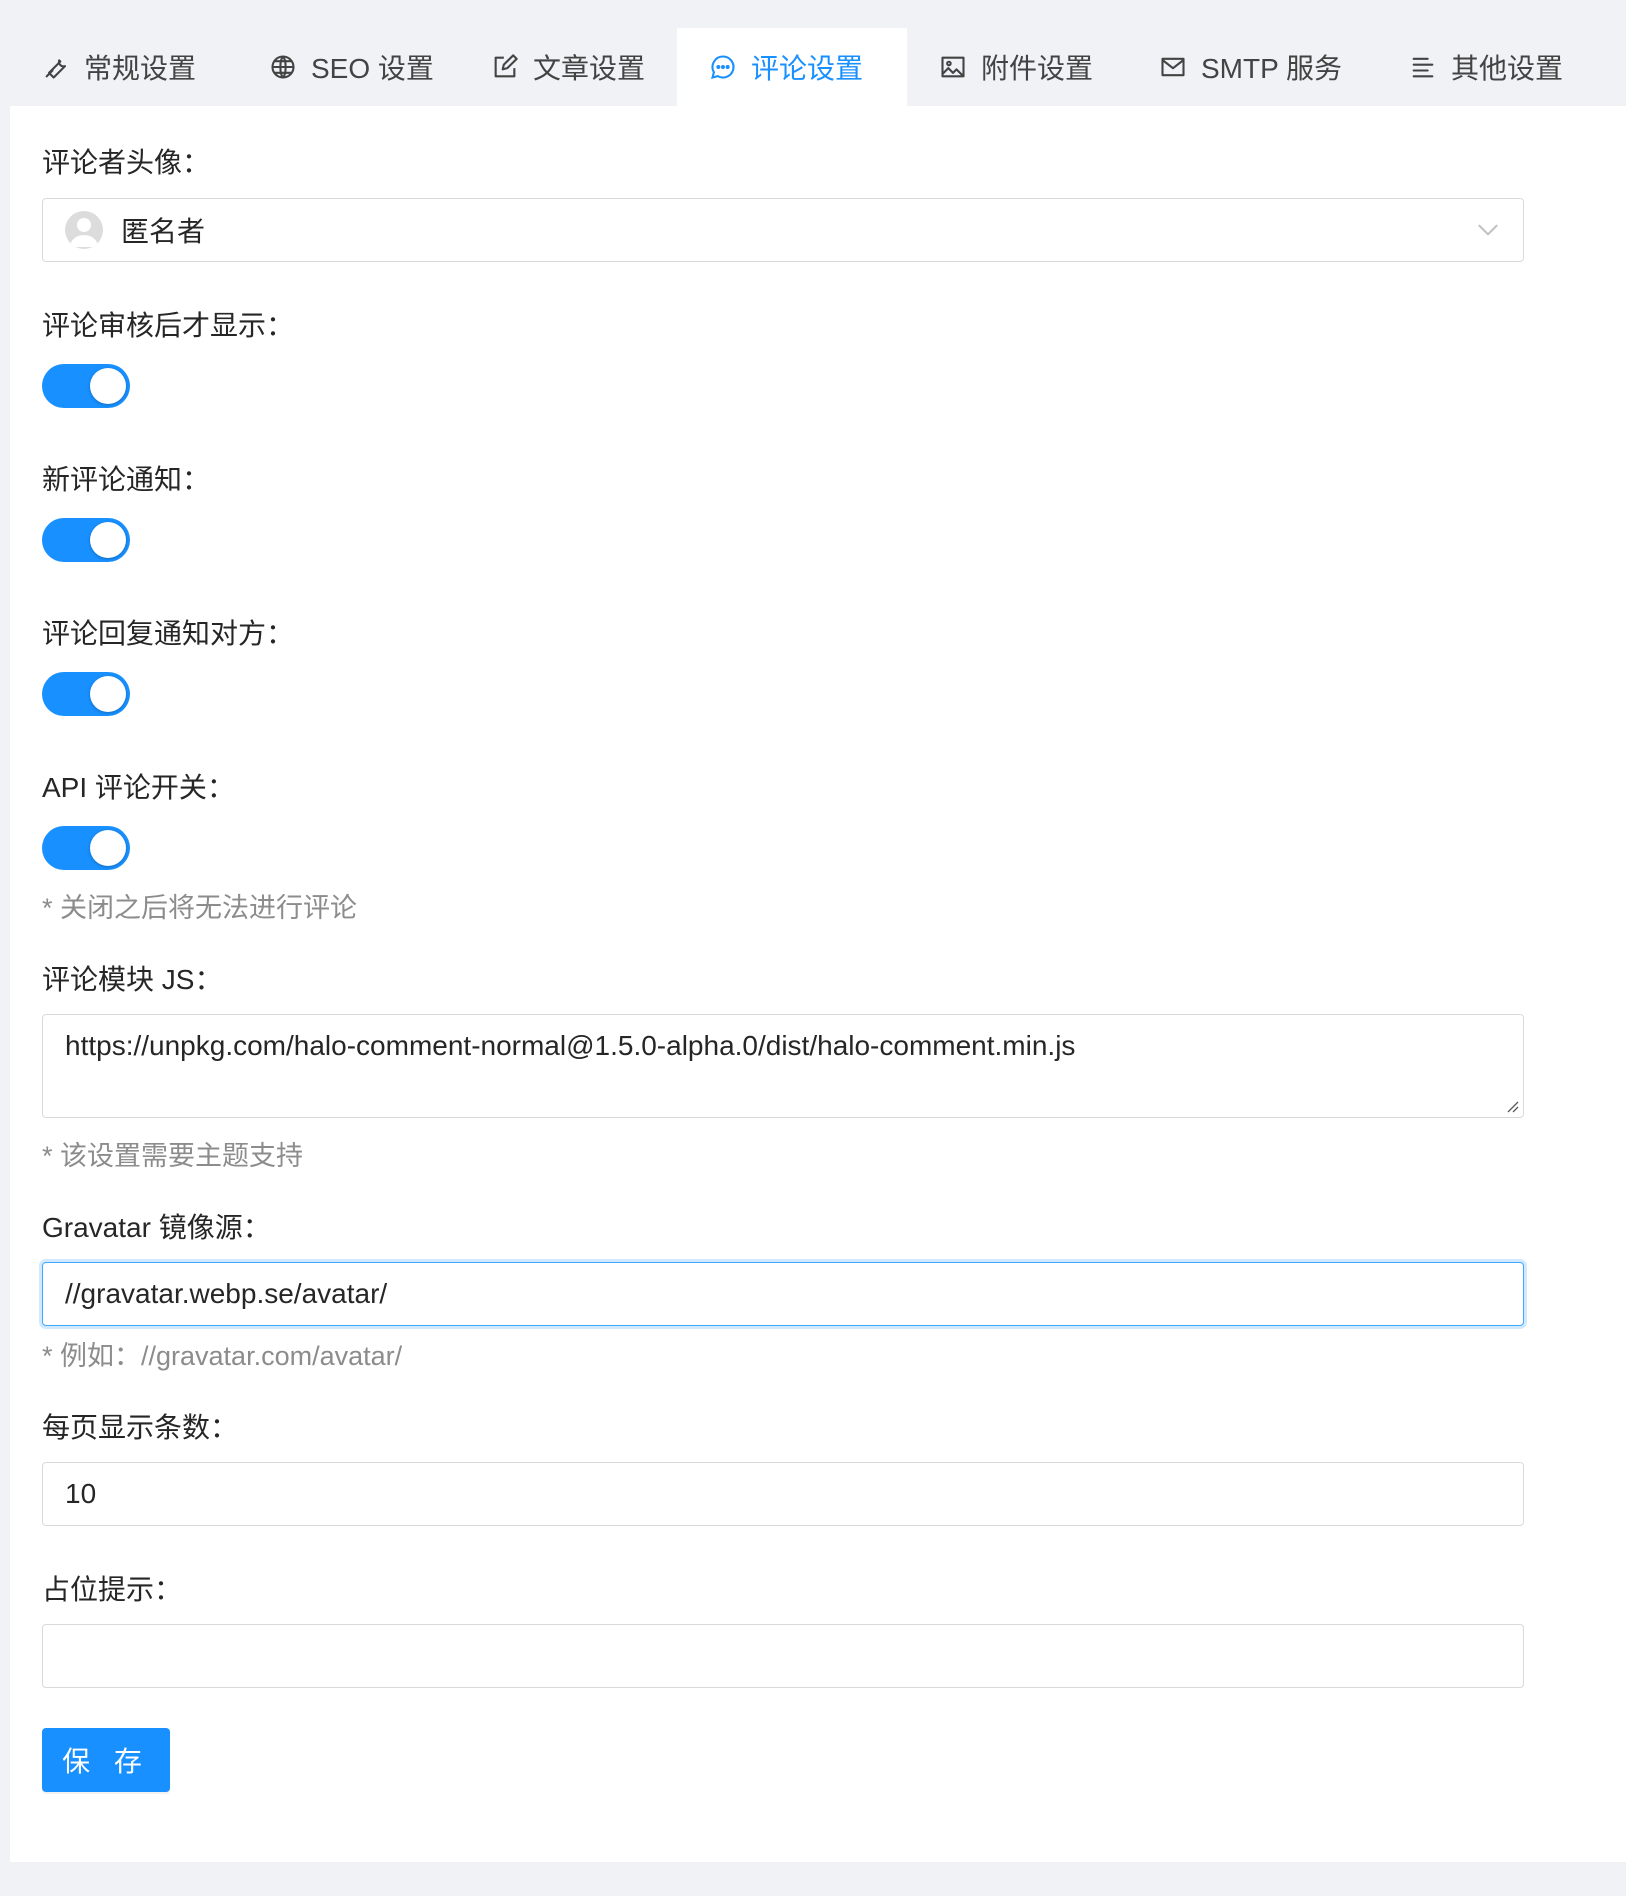 Image resolution: width=1626 pixels, height=1896 pixels. What do you see at coordinates (56, 69) in the screenshot?
I see `wrench-icon` at bounding box center [56, 69].